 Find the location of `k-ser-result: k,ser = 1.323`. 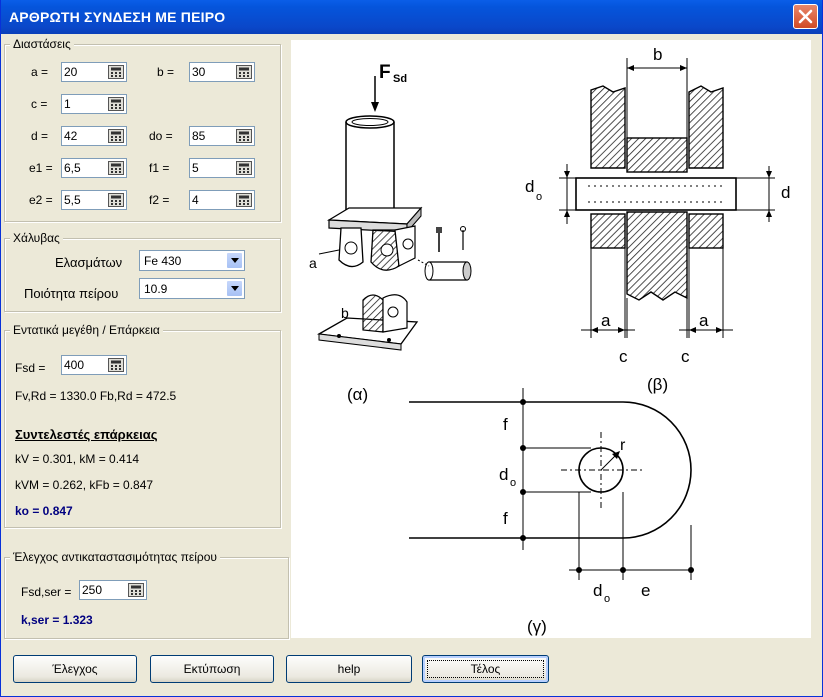

k-ser-result: k,ser = 1.323 is located at coordinates (57, 620).